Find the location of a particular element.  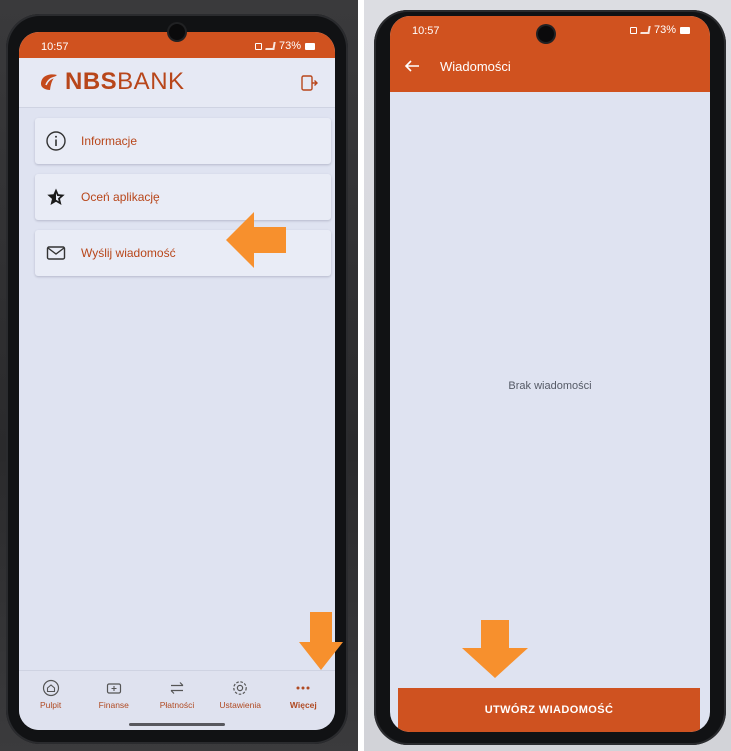

nav-item-ustawienia: Ustawienia is located at coordinates (240, 694).